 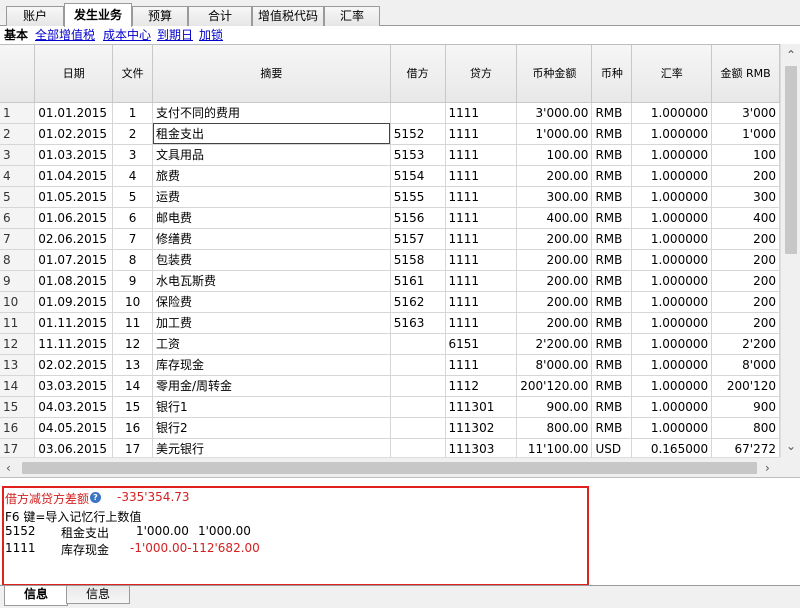 What do you see at coordinates (554, 197) in the screenshot?
I see `cell-currency-amount: 300.00` at bounding box center [554, 197].